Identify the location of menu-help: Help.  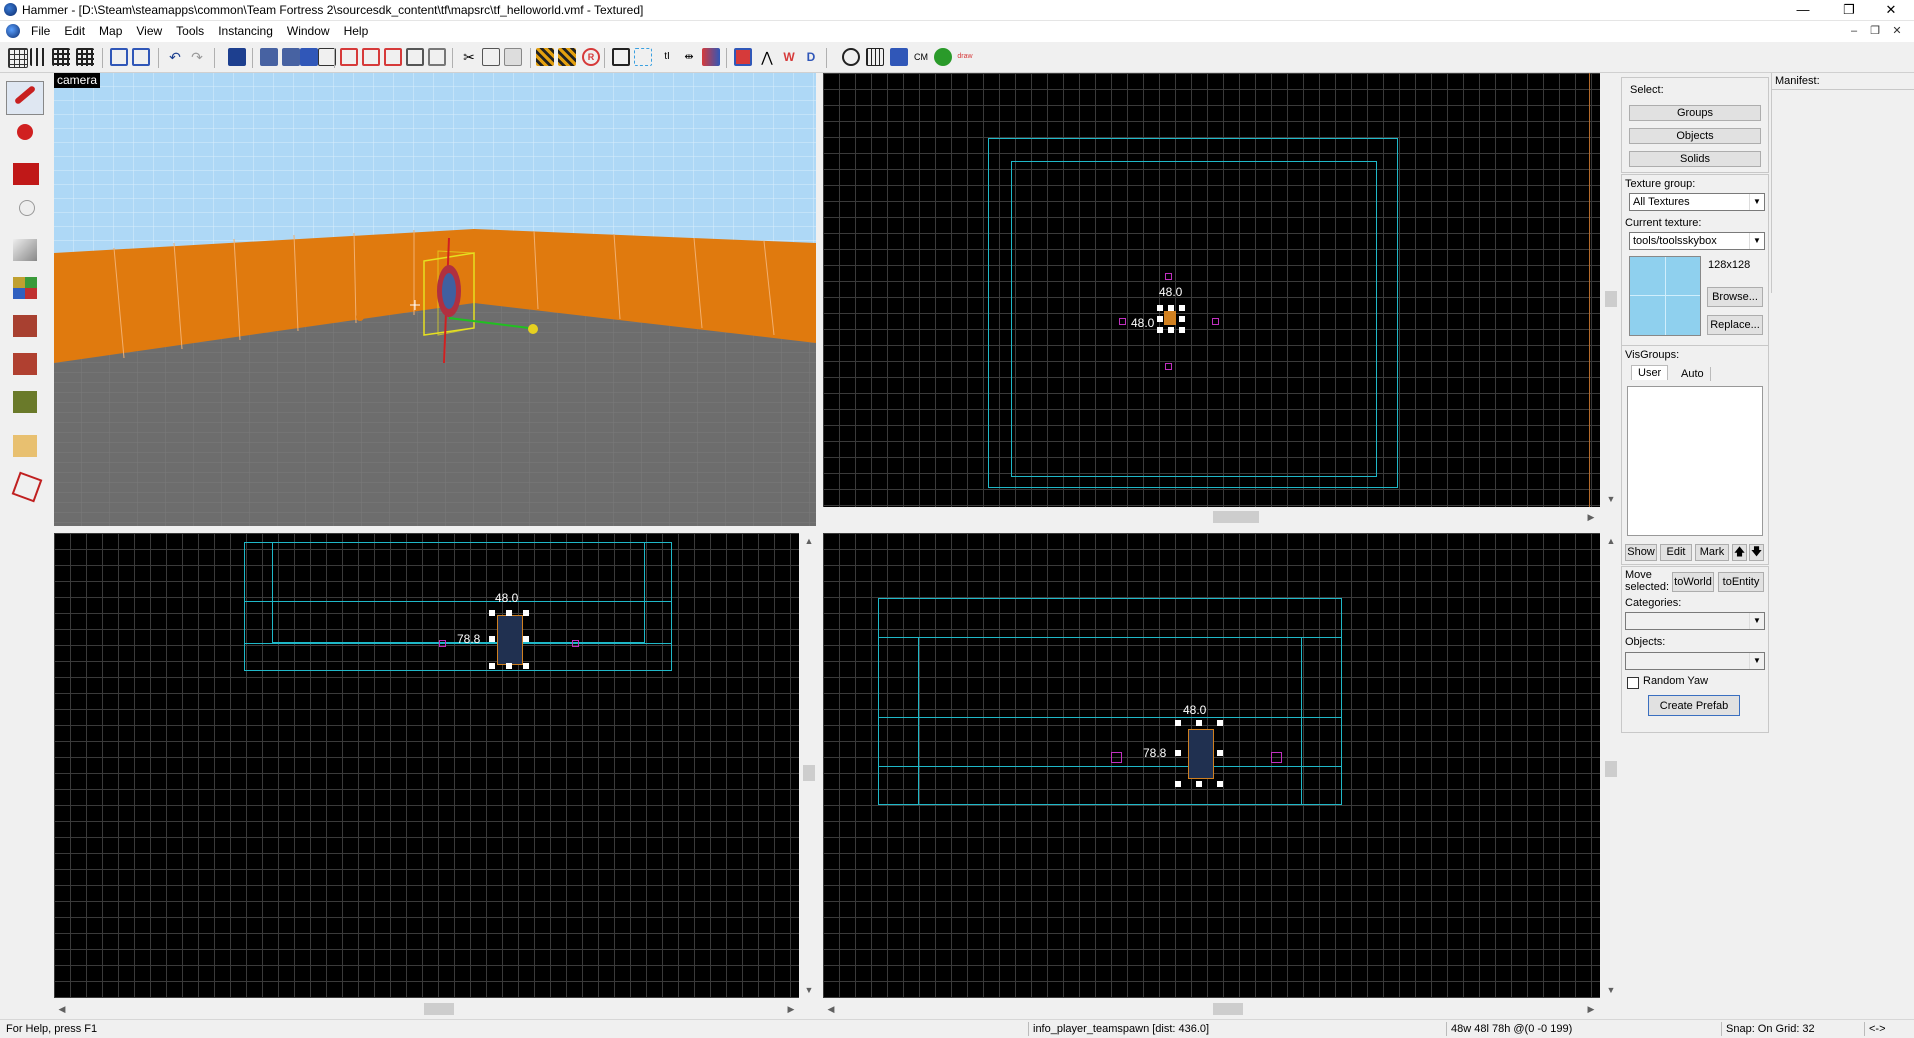
(356, 31).